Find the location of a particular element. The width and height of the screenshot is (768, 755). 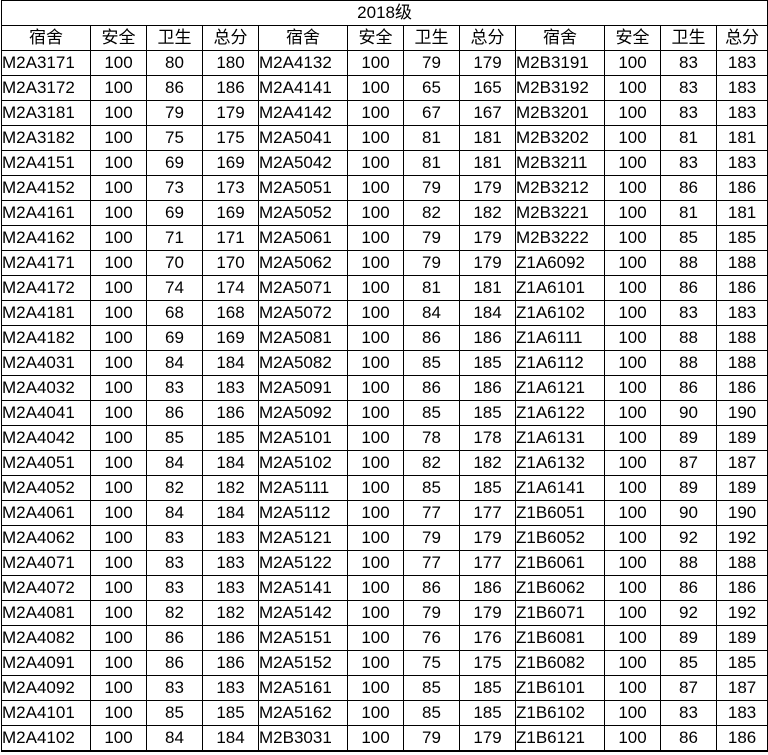

header-total: 总分 is located at coordinates (230, 38).